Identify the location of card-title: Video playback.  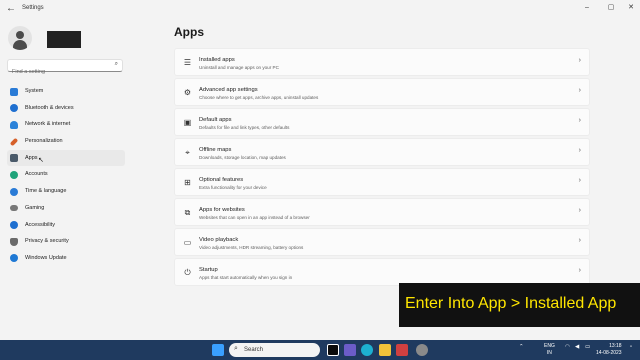
(219, 240).